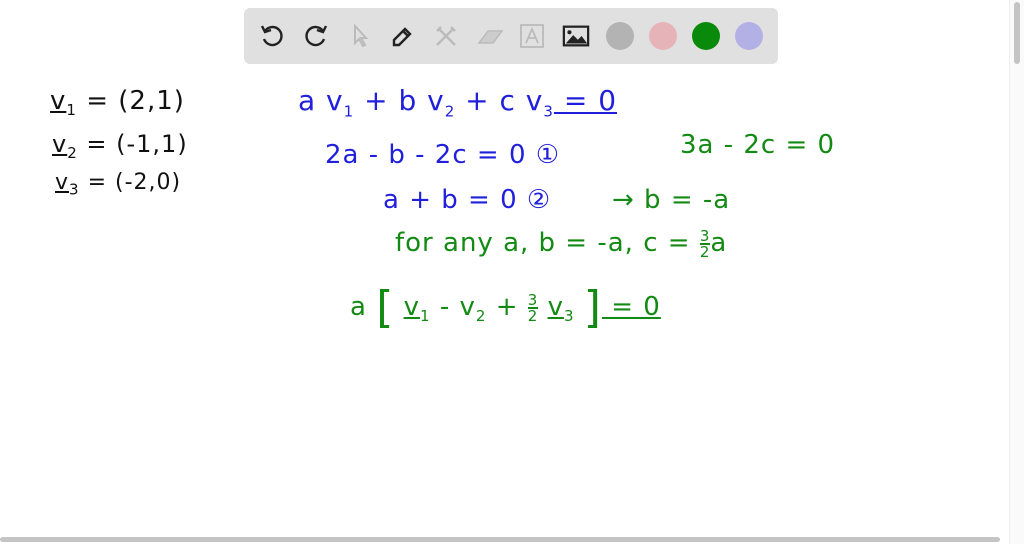 Image resolution: width=1024 pixels, height=544 pixels. What do you see at coordinates (532, 36) in the screenshot?
I see `text-icon` at bounding box center [532, 36].